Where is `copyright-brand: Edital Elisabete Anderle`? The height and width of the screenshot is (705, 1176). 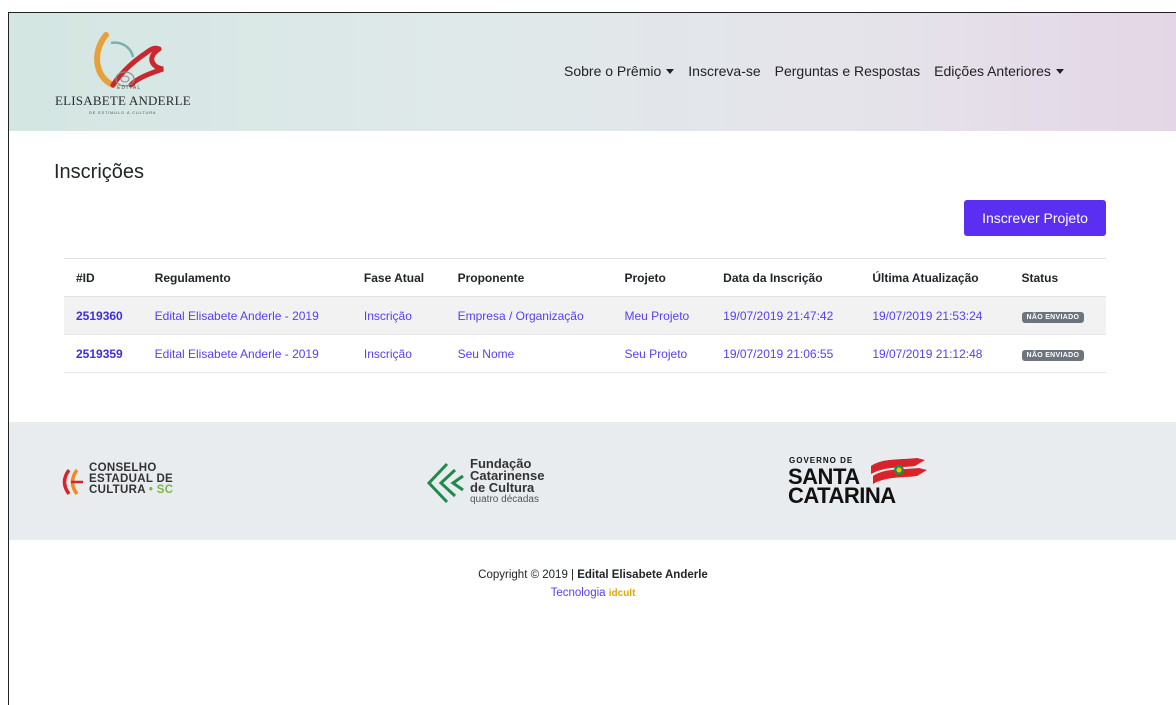
copyright-brand: Edital Elisabete Anderle is located at coordinates (642, 575).